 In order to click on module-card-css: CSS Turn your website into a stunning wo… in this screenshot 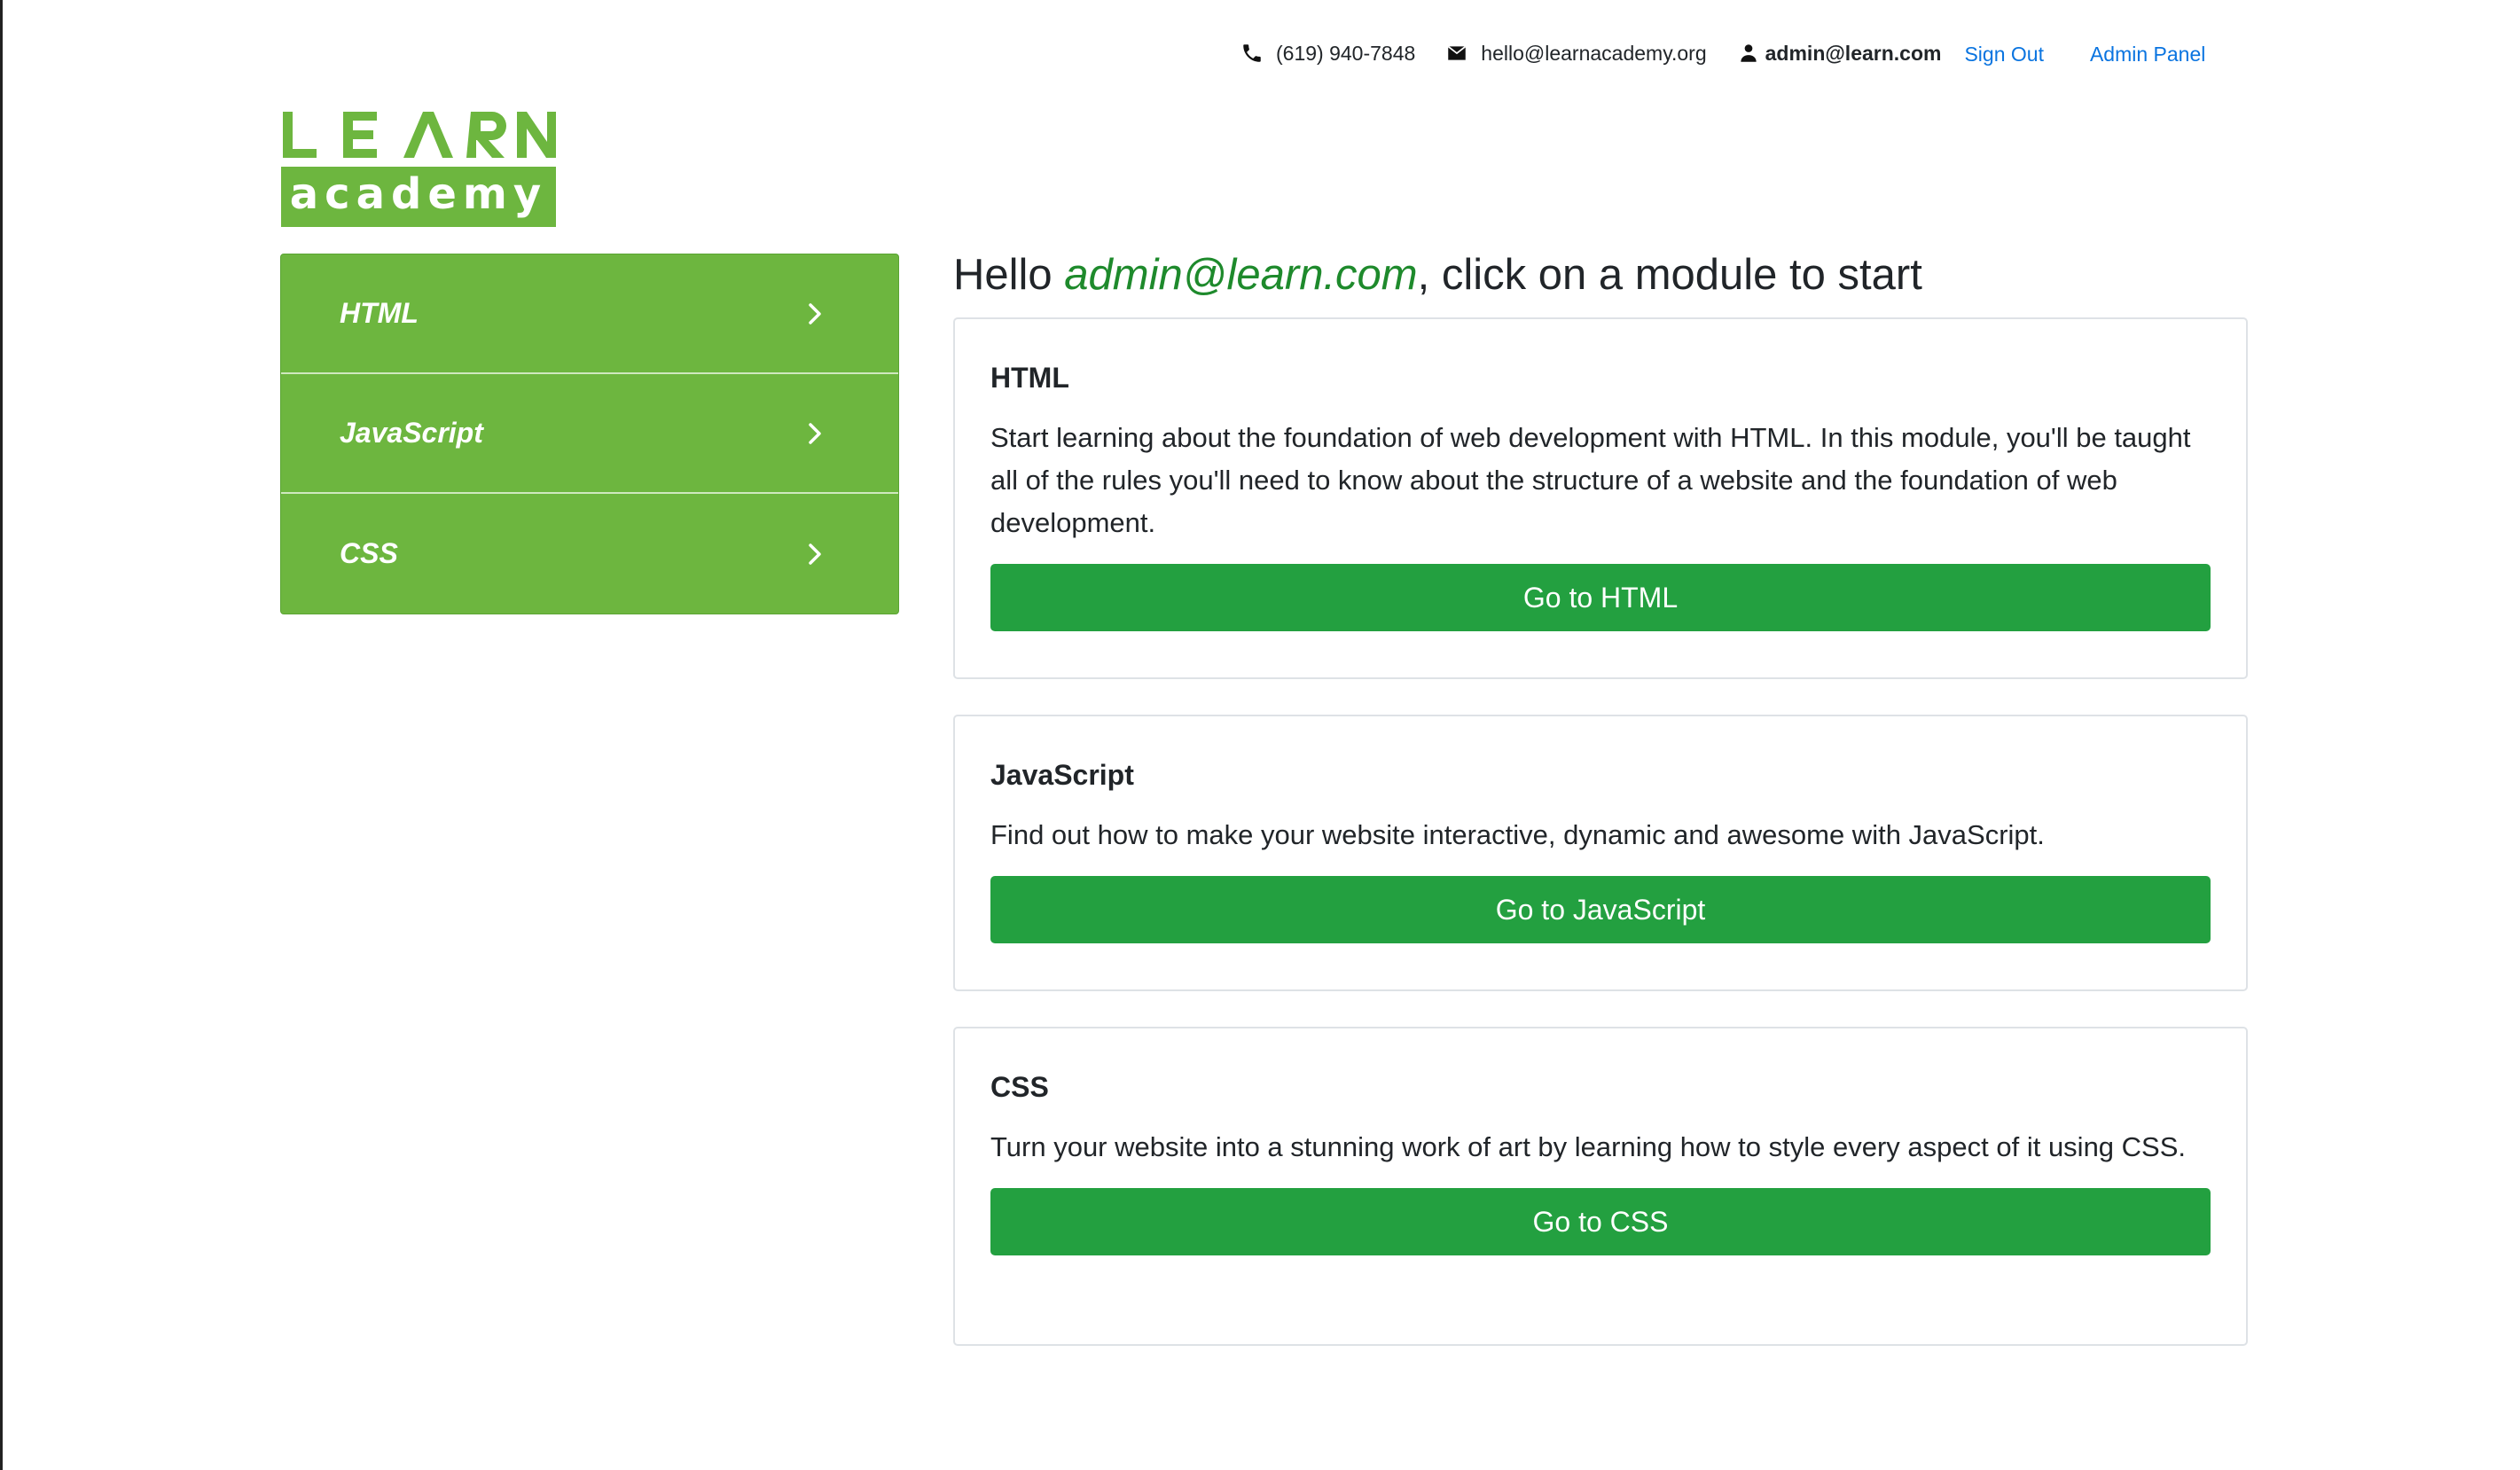, I will do `click(1600, 1187)`.